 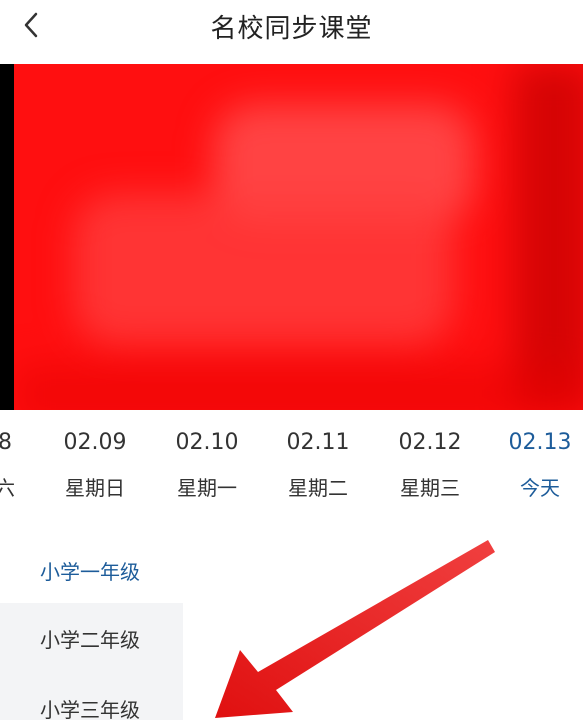 I want to click on date-number: 02.12, so click(x=430, y=442).